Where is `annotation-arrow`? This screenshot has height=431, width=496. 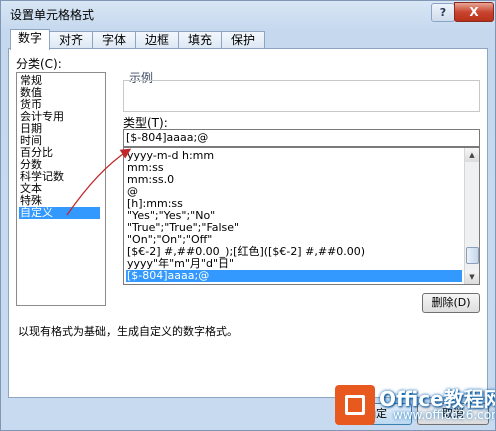 annotation-arrow is located at coordinates (99, 182).